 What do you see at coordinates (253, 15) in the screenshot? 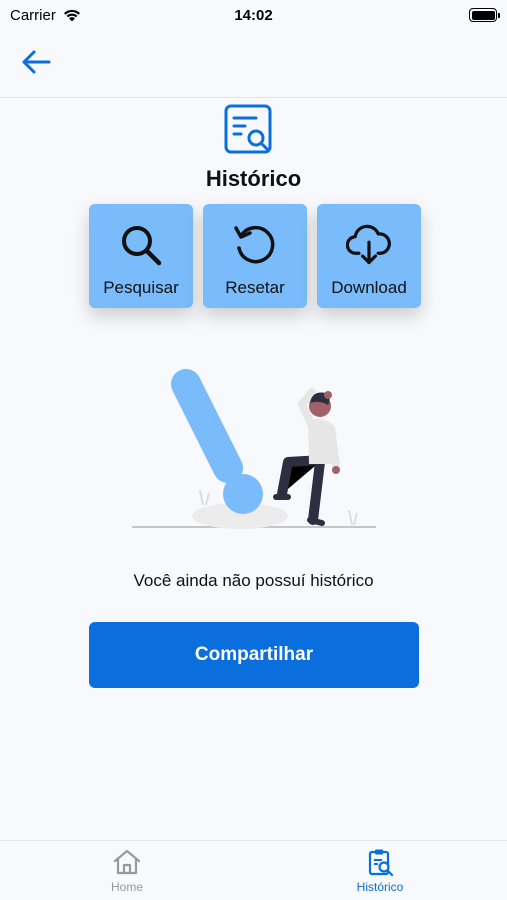
I see `status-bar: Carrier 14:02` at bounding box center [253, 15].